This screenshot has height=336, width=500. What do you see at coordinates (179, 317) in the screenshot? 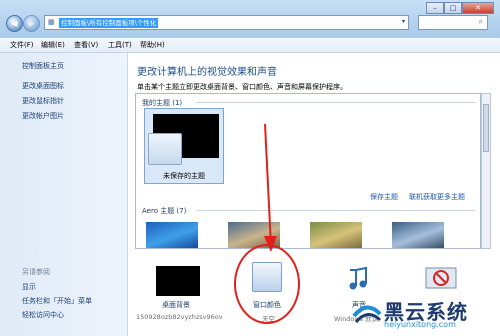
I see `desktop-background-value: 150928ozb82vyzhzsv96ov` at bounding box center [179, 317].